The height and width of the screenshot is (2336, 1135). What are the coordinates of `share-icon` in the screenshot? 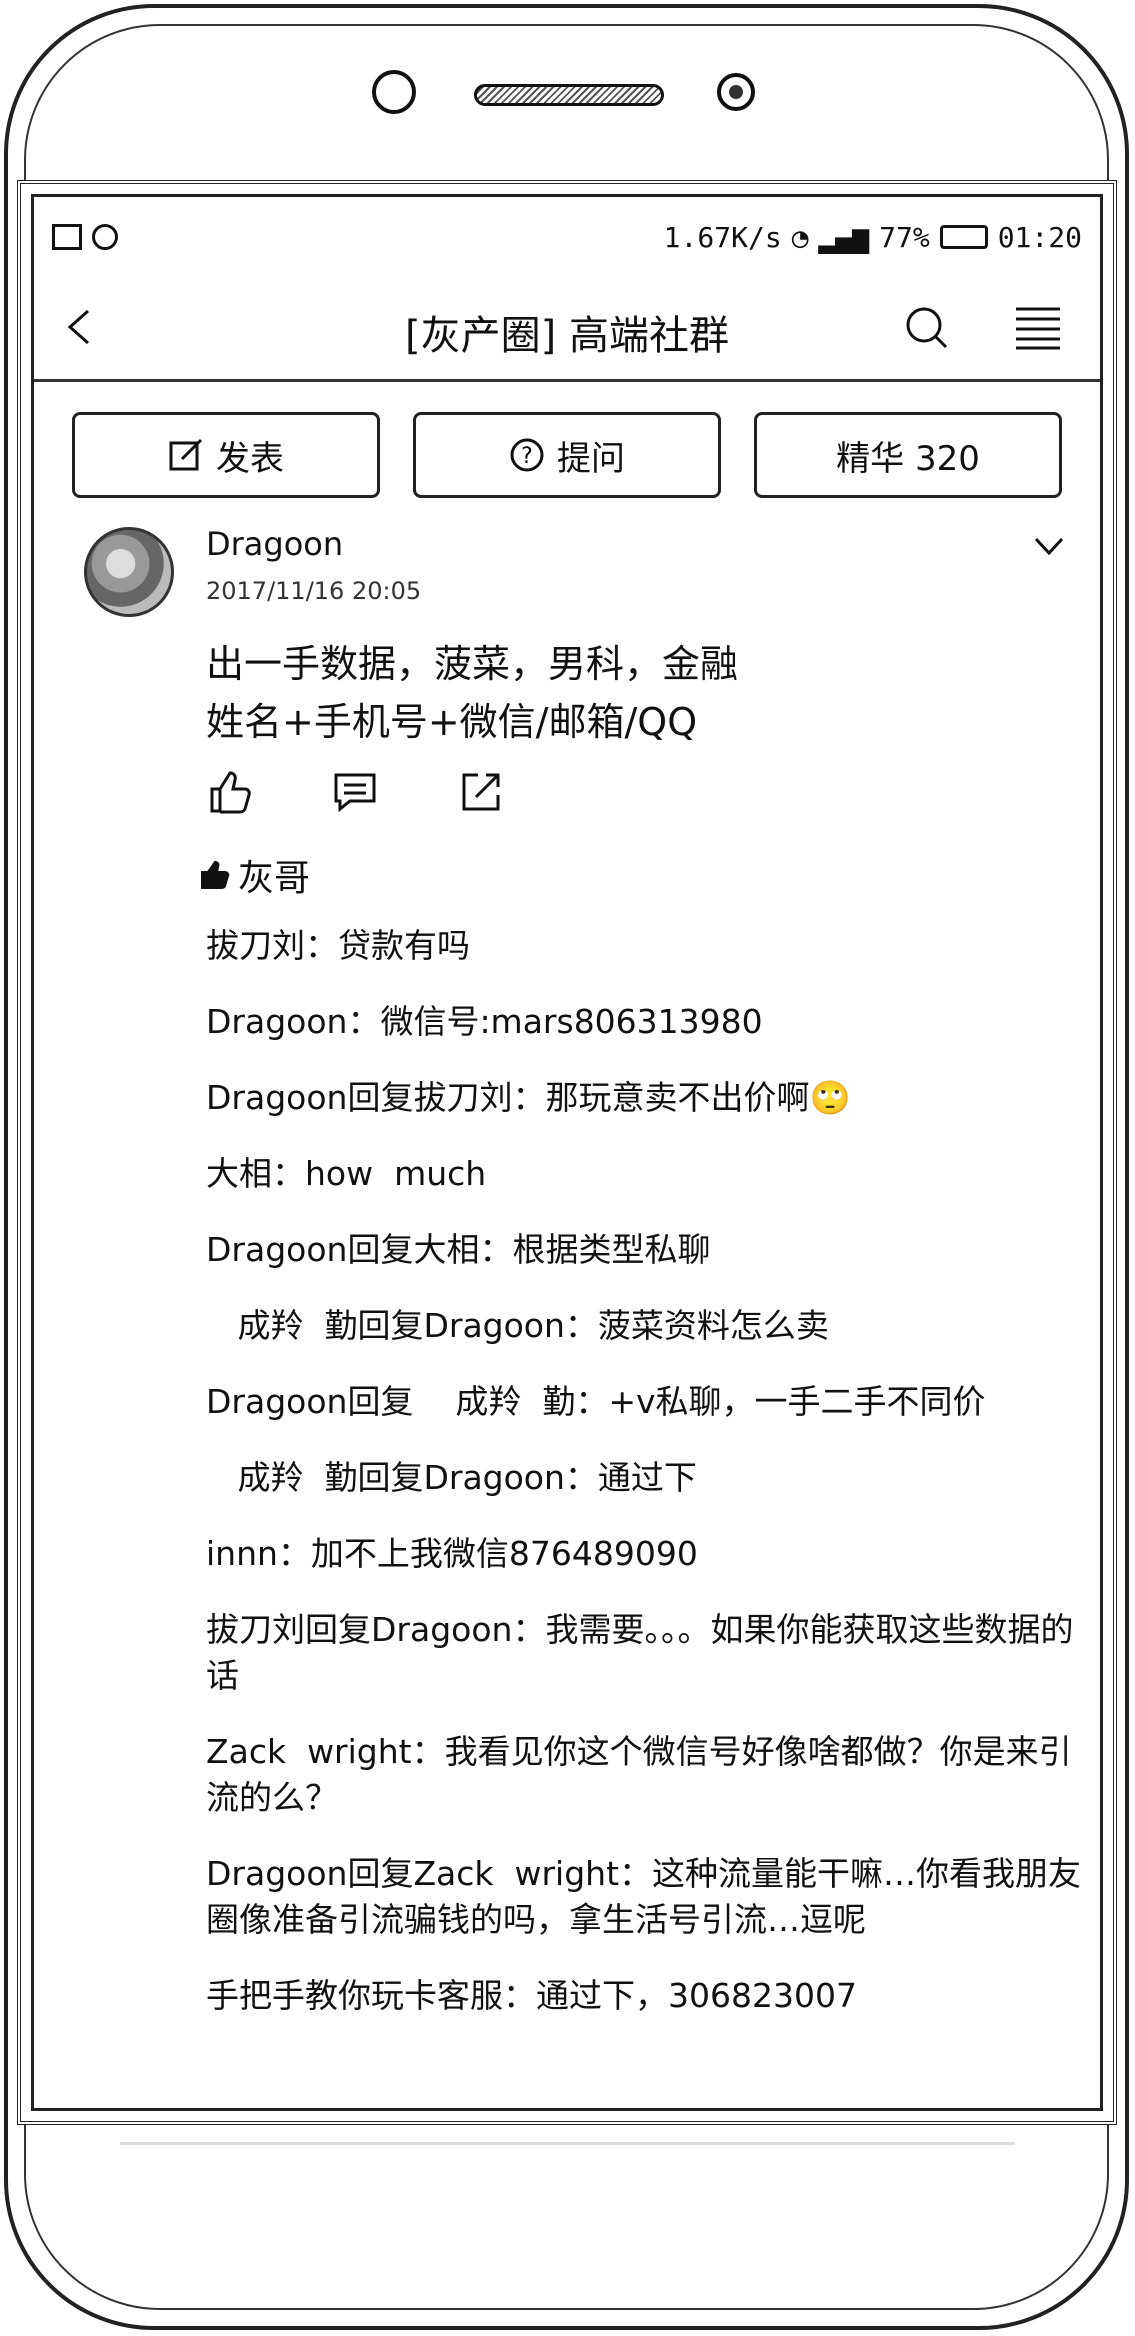 It's located at (481, 792).